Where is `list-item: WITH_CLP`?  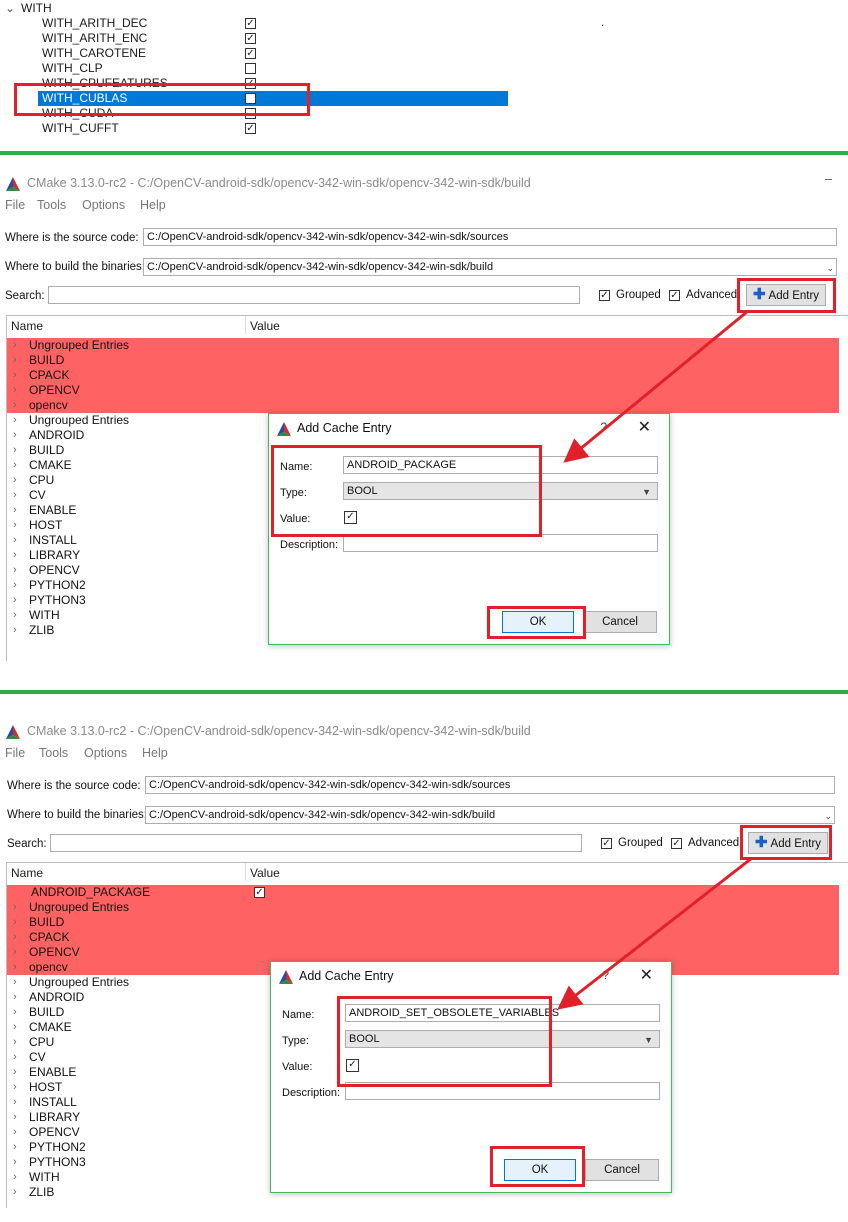
list-item: WITH_CLP is located at coordinates (254, 68).